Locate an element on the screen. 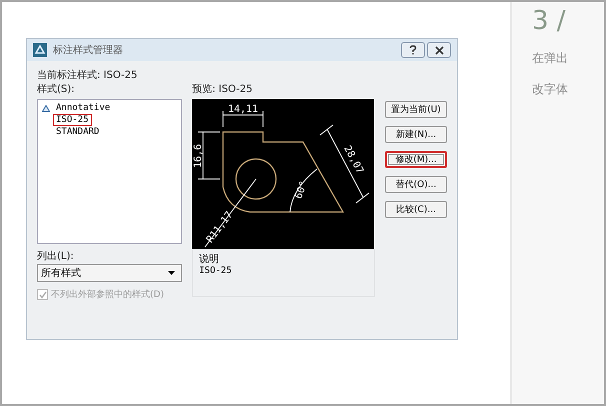  xref-checkbox-label: 不列出外部参照中的样式(D) is located at coordinates (107, 294).